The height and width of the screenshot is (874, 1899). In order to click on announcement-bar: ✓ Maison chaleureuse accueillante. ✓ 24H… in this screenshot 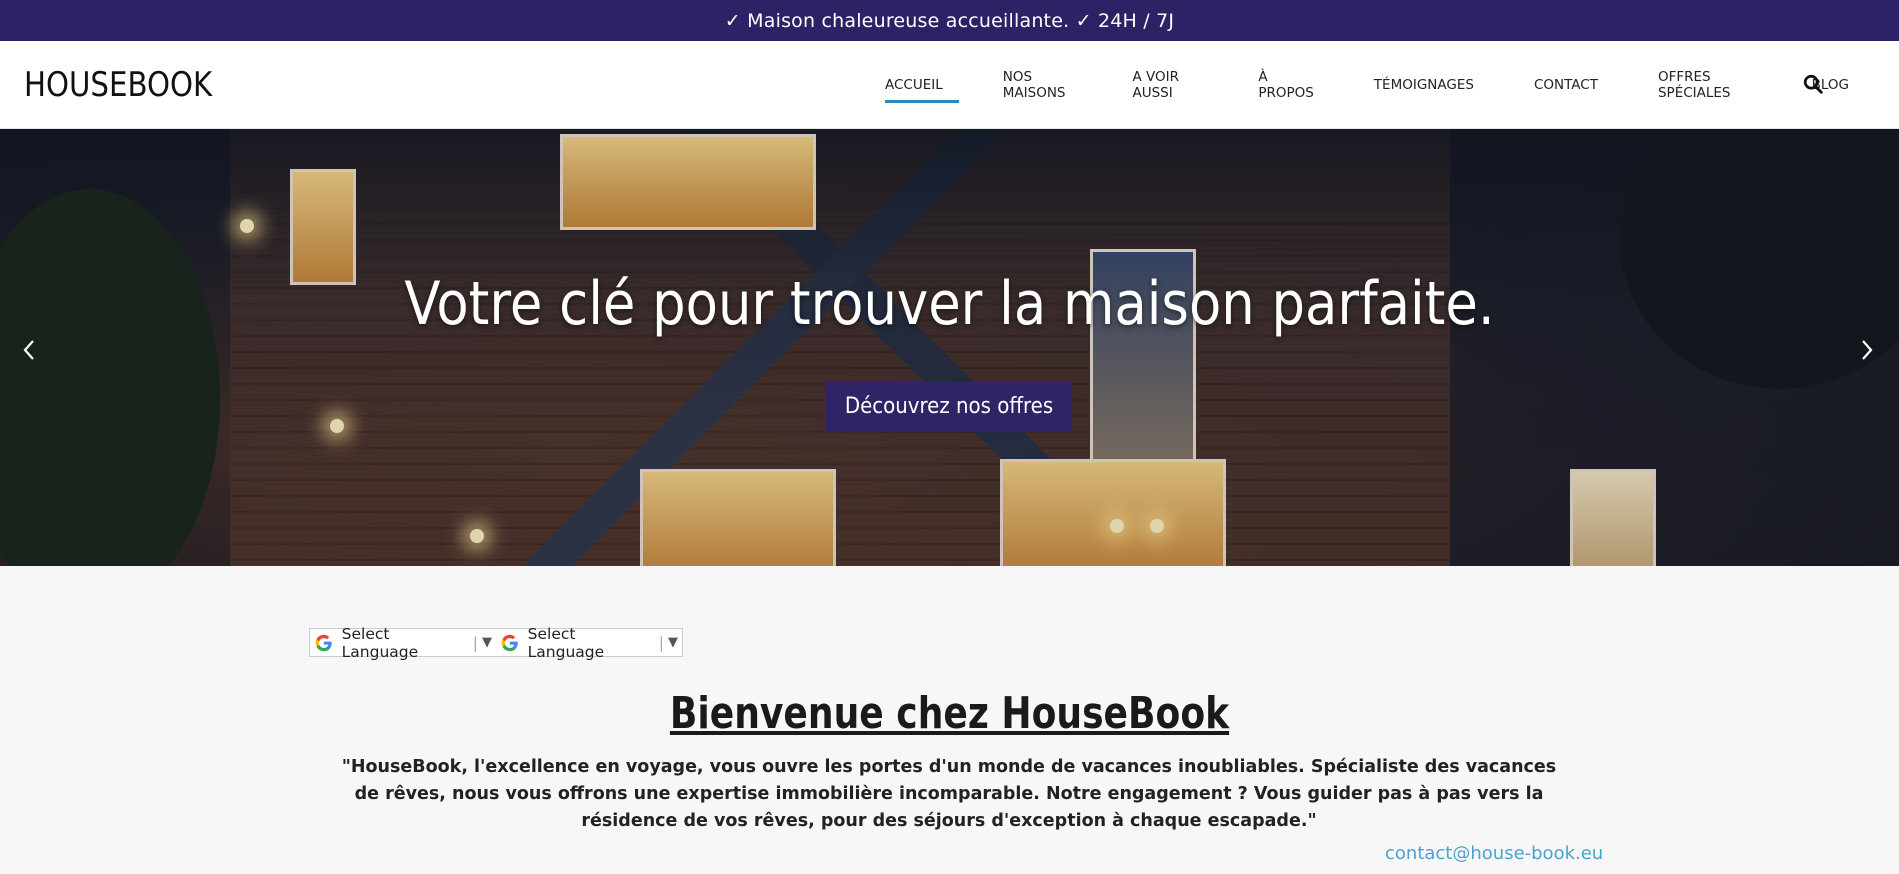, I will do `click(949, 20)`.